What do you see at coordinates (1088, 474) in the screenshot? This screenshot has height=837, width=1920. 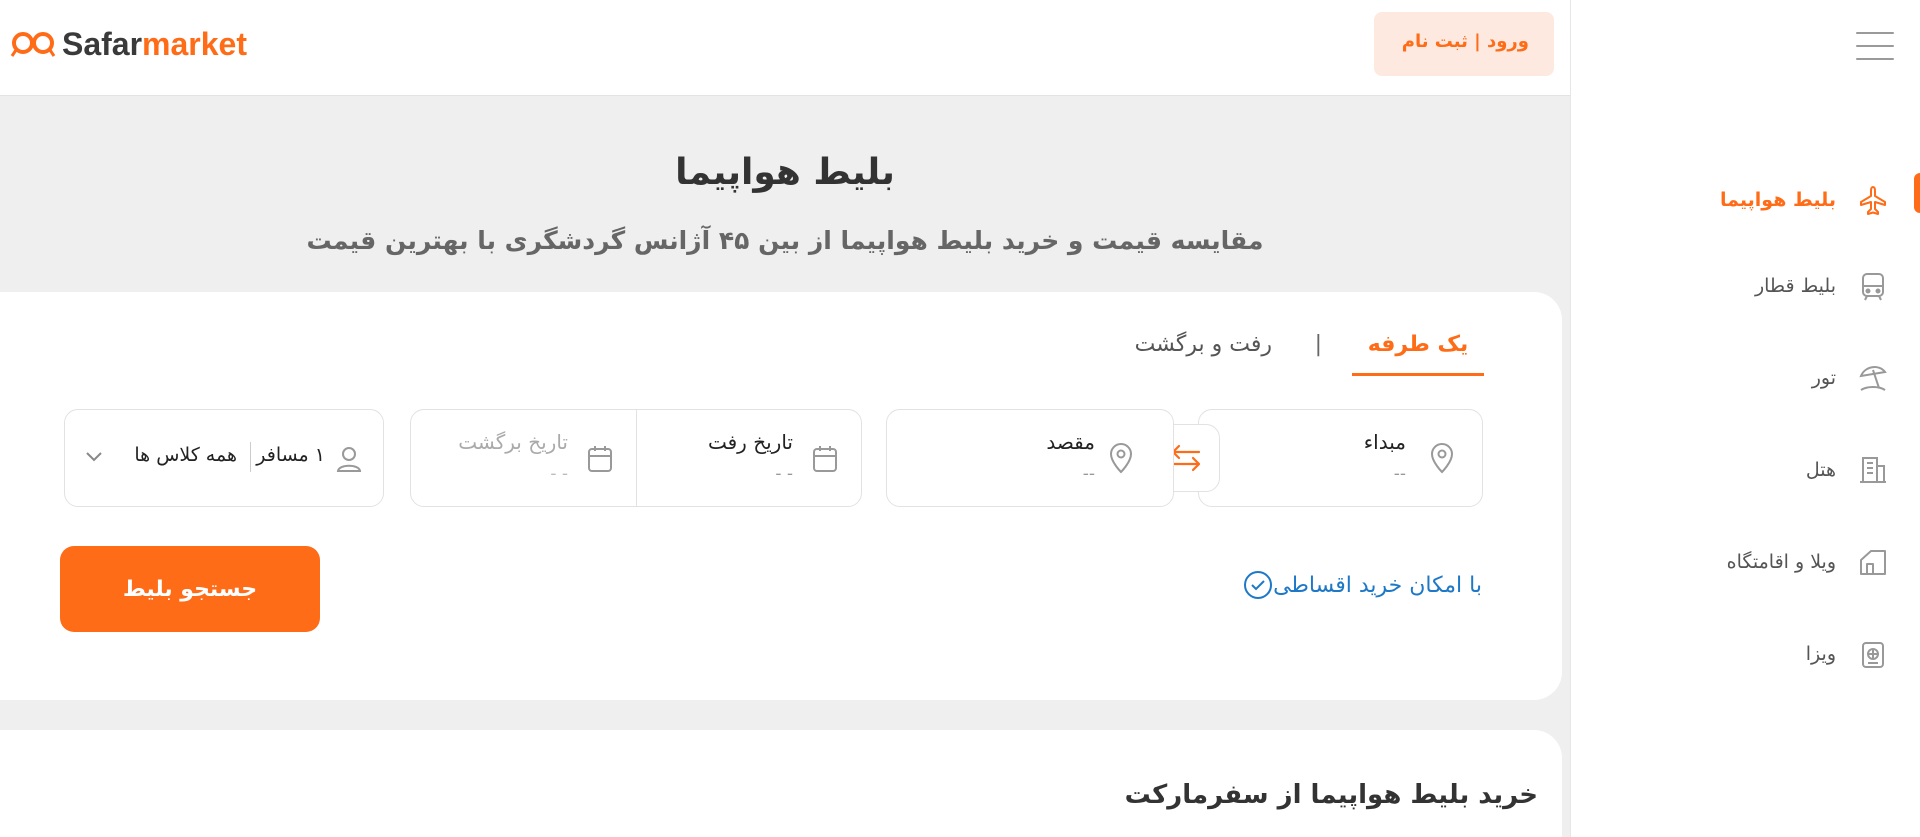 I see `destination-value: --` at bounding box center [1088, 474].